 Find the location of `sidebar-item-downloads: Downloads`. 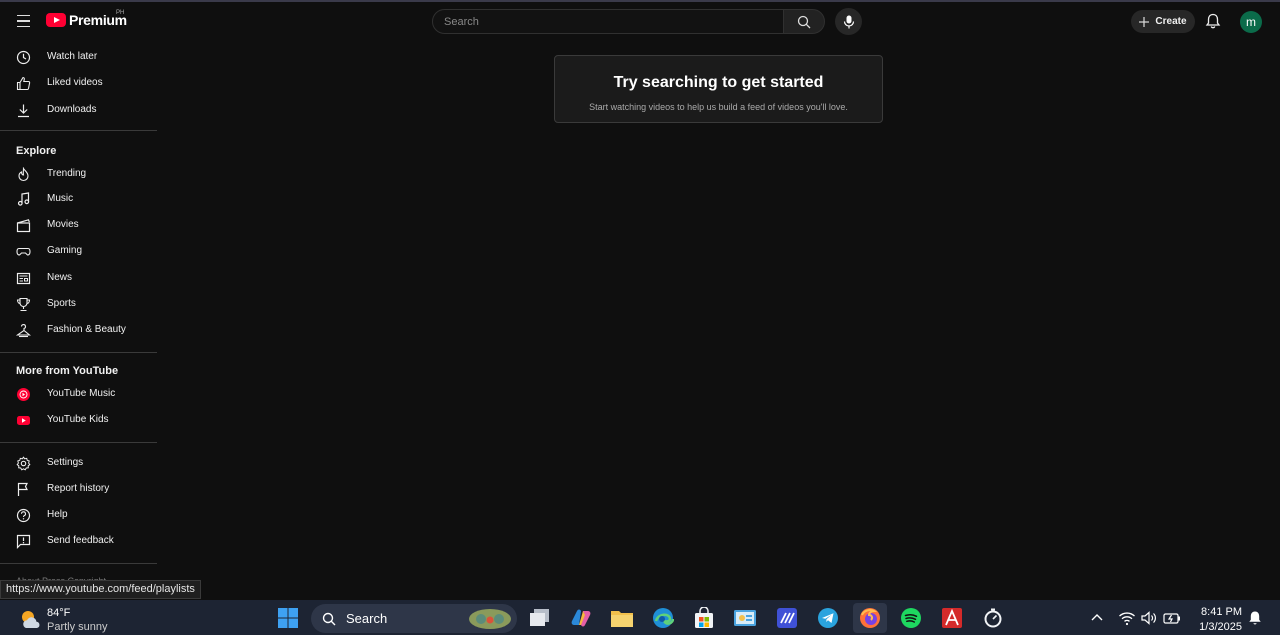

sidebar-item-downloads: Downloads is located at coordinates (78, 110).